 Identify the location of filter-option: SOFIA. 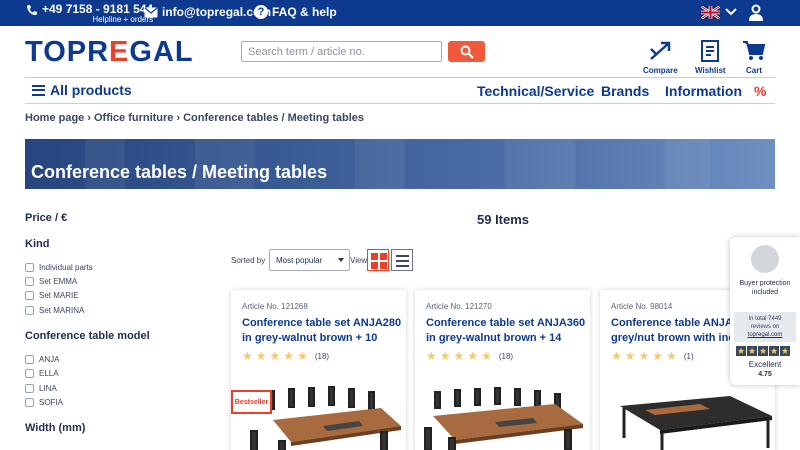
(44, 402).